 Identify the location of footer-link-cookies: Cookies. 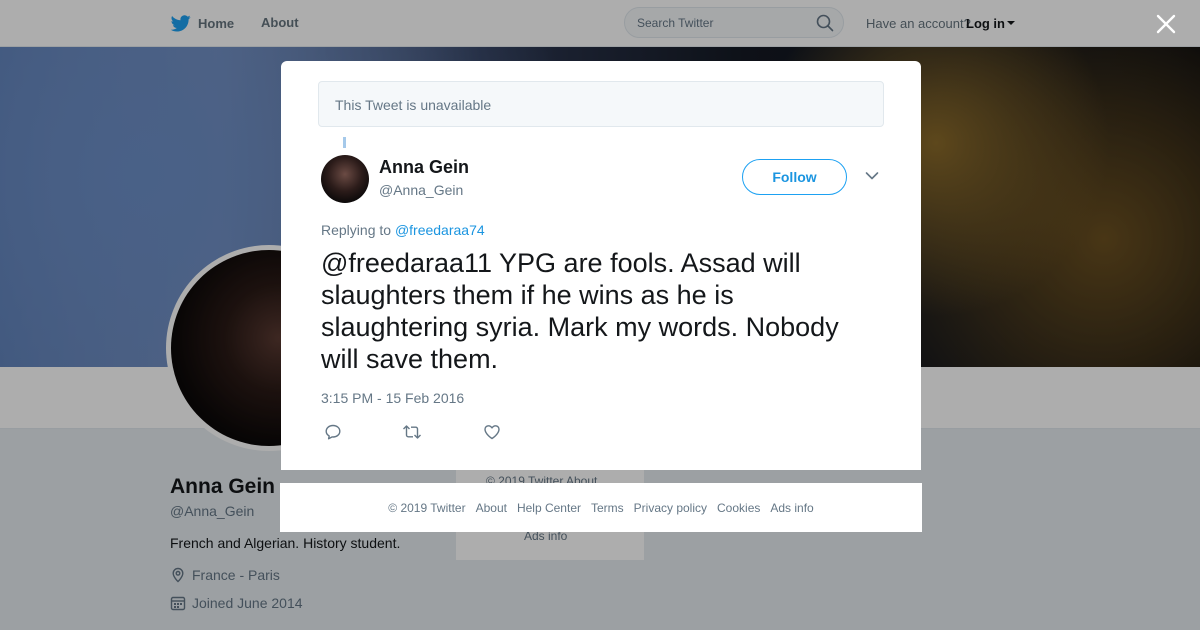
(738, 508).